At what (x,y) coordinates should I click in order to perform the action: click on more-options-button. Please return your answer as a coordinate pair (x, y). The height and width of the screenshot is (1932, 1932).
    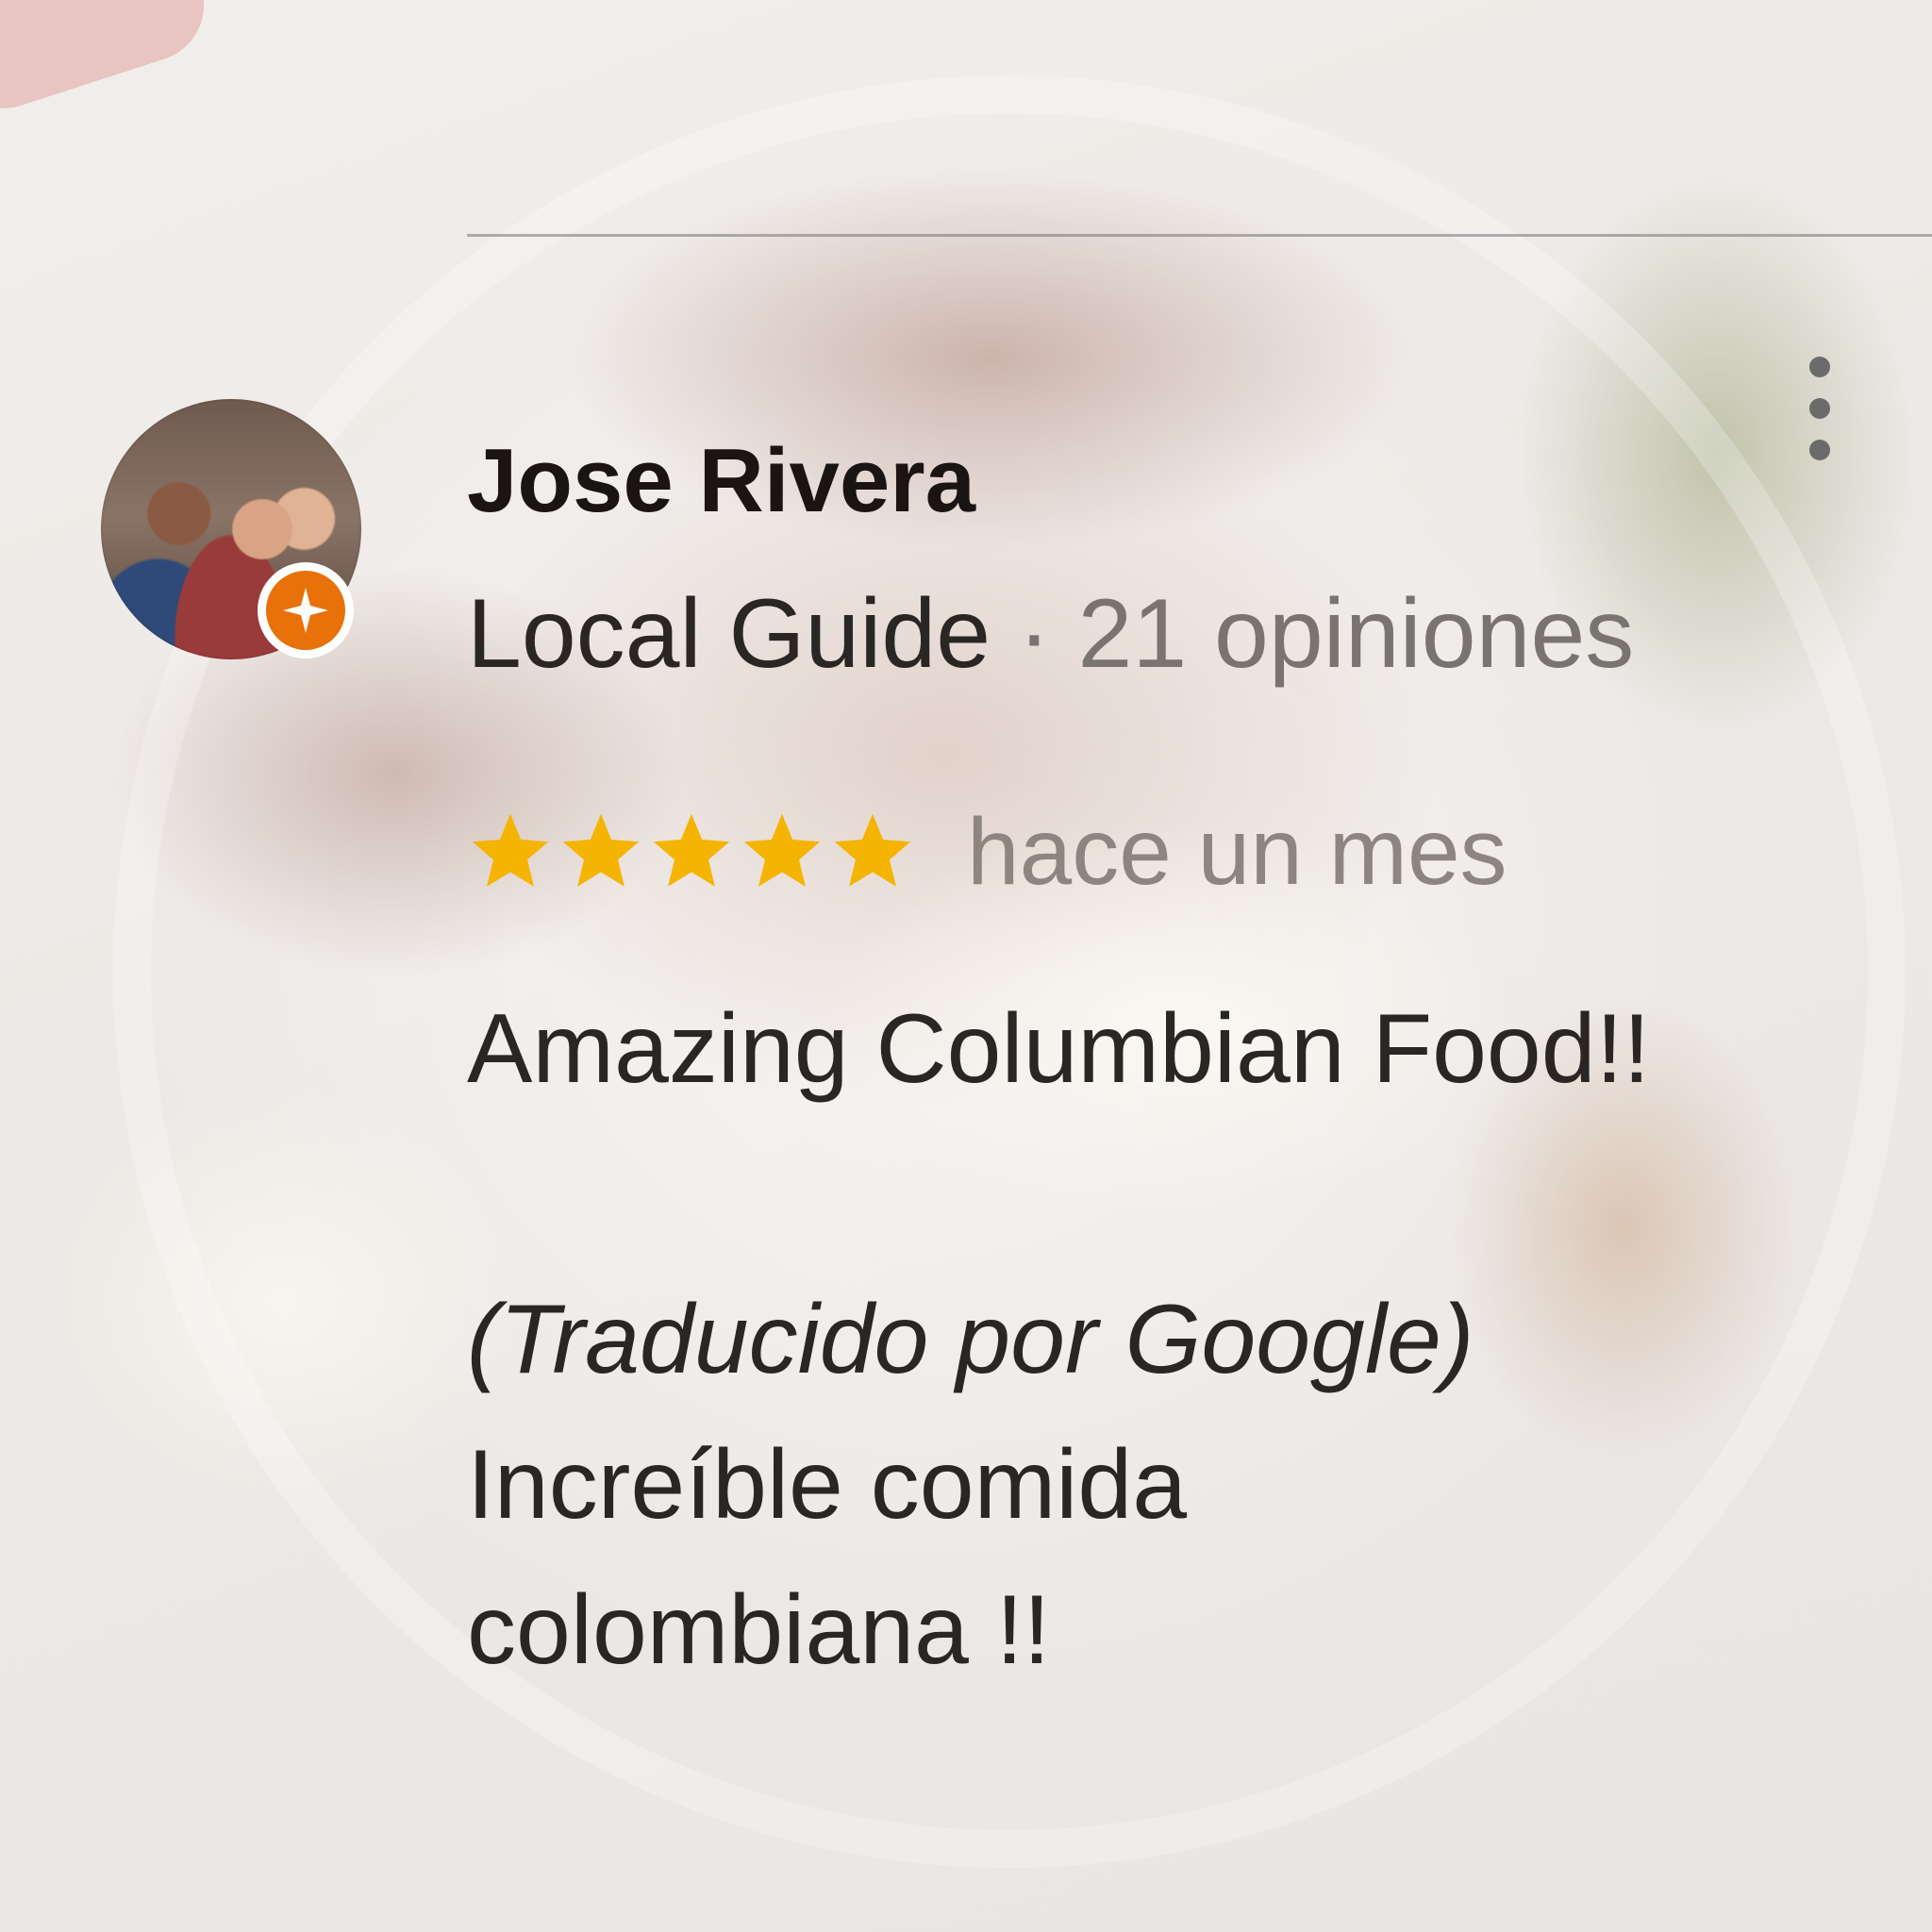
    Looking at the image, I should click on (1819, 409).